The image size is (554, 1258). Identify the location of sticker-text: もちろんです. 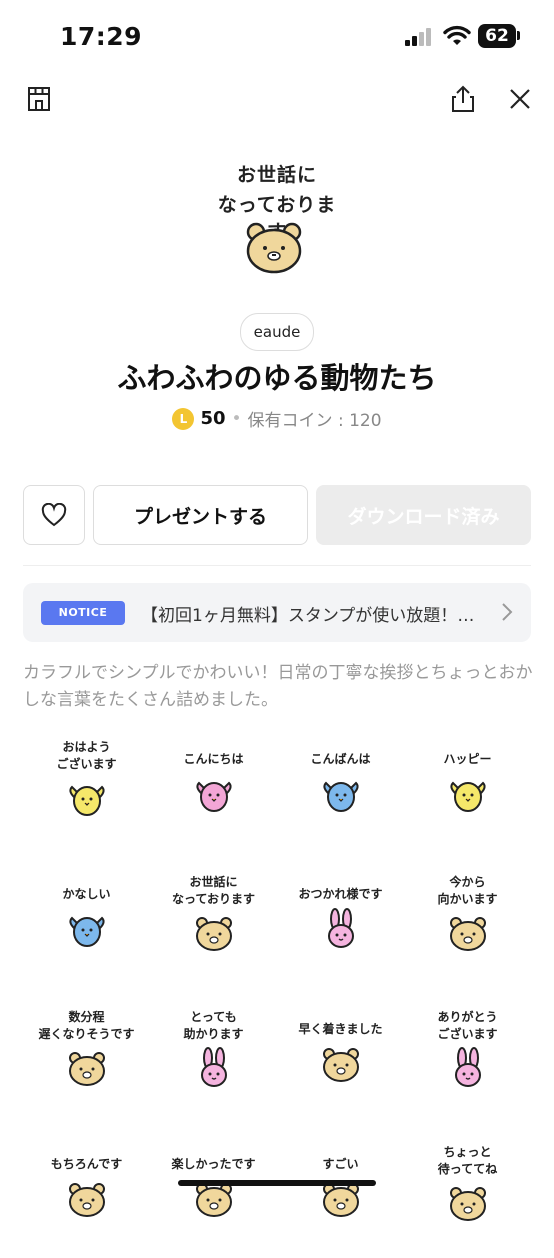
(86, 1164).